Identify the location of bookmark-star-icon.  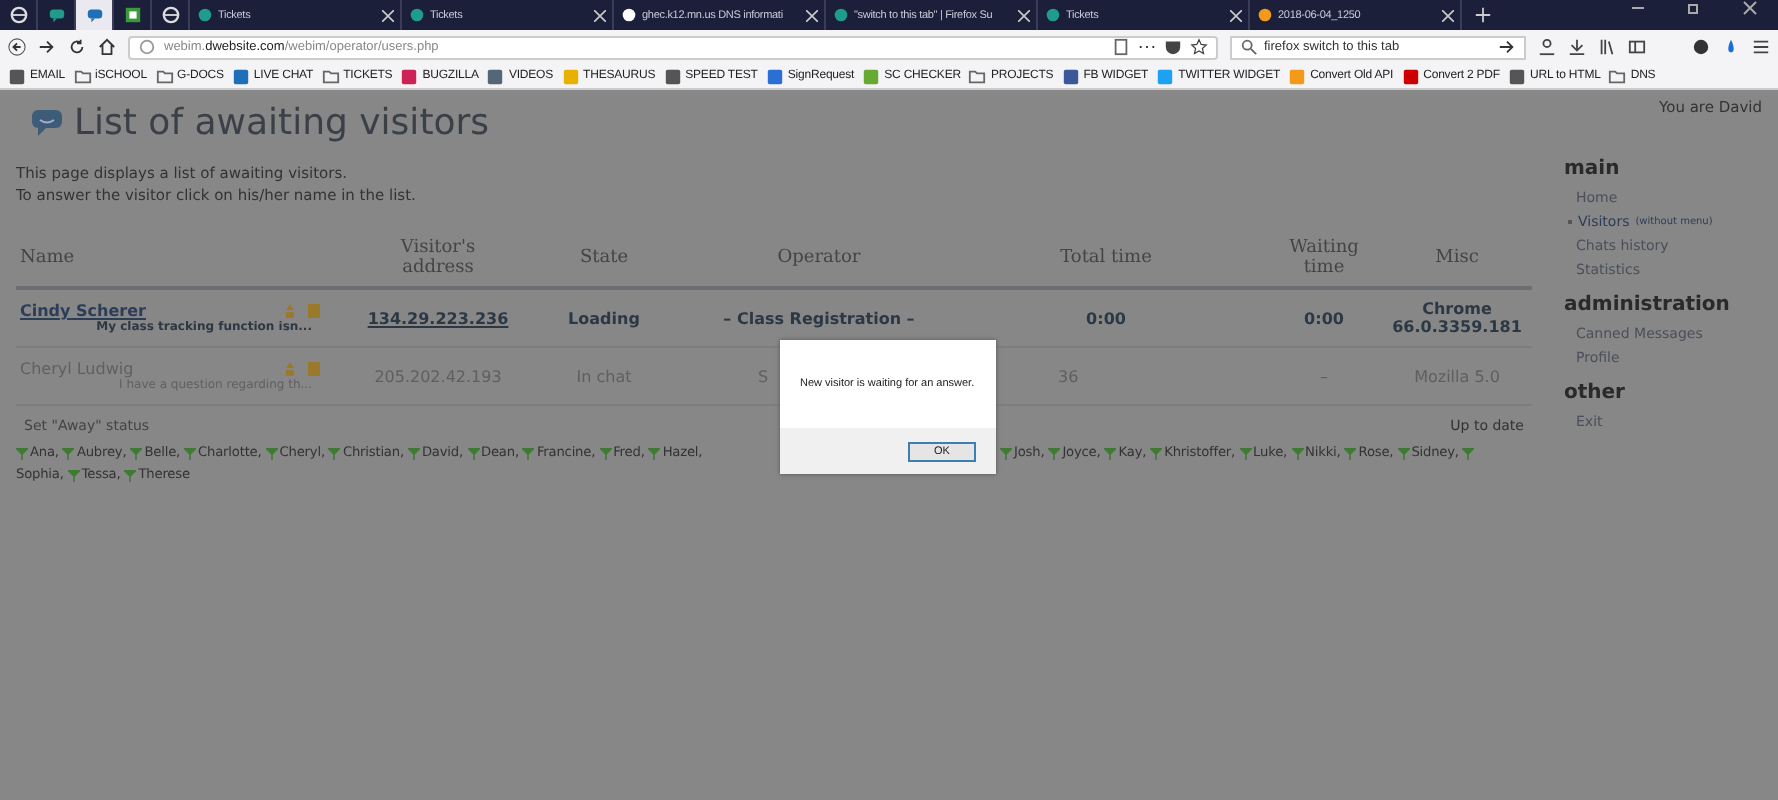
(1199, 47).